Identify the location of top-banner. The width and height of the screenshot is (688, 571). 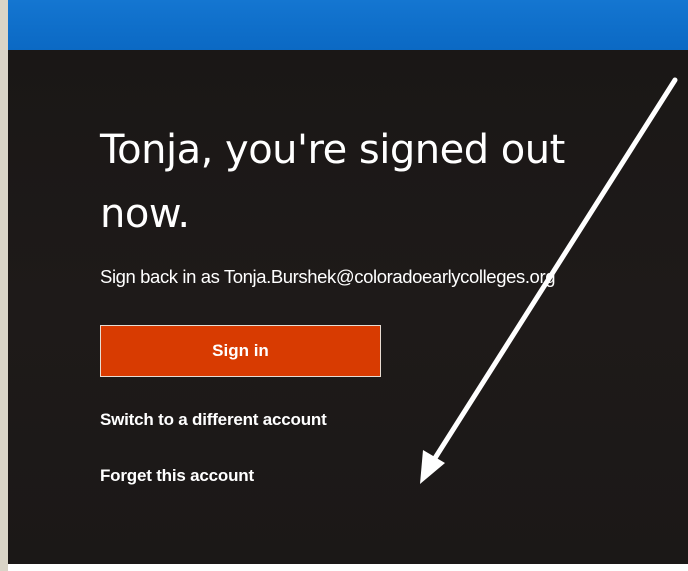
(348, 25).